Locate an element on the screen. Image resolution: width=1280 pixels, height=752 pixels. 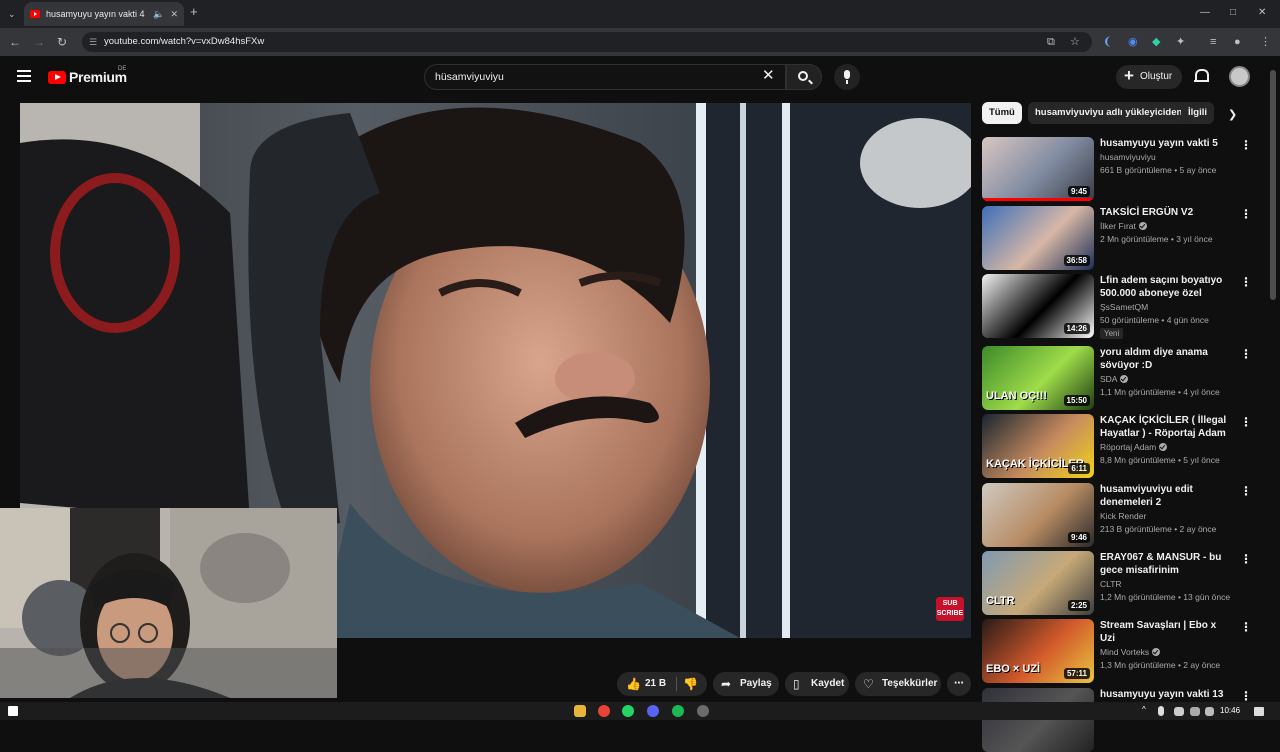
windows-start-icon is located at coordinates (13, 711).